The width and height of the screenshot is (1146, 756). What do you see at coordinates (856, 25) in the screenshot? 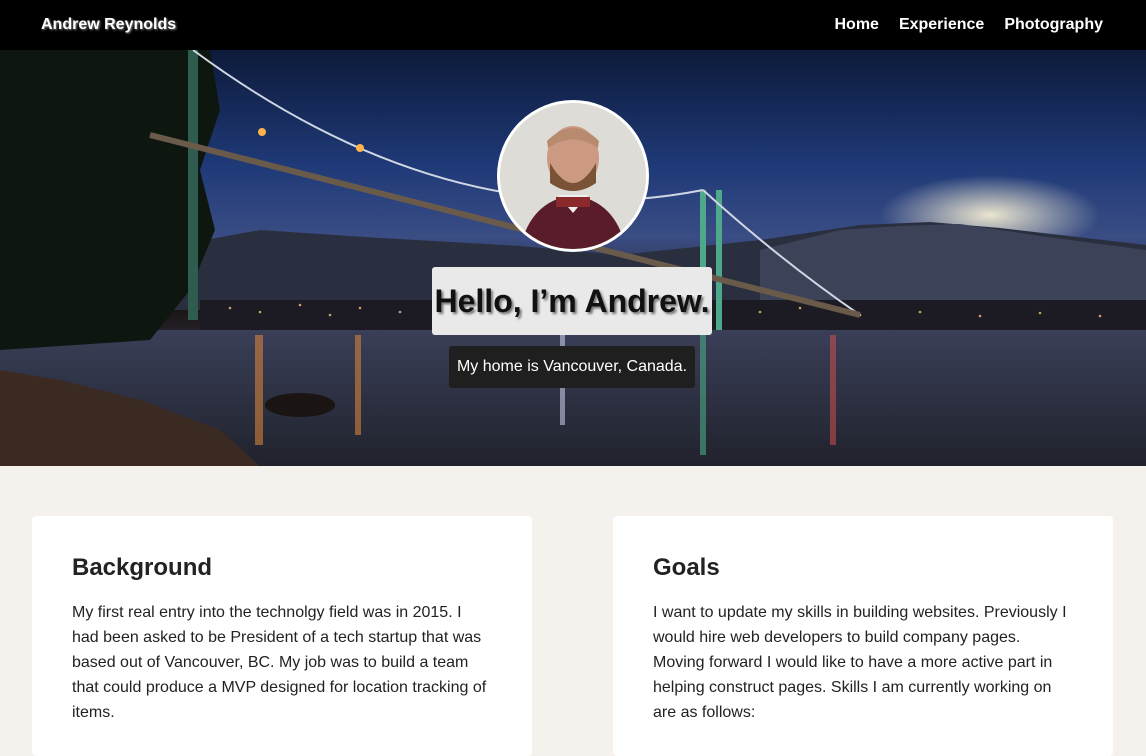
I see `nav-link-home: Home` at bounding box center [856, 25].